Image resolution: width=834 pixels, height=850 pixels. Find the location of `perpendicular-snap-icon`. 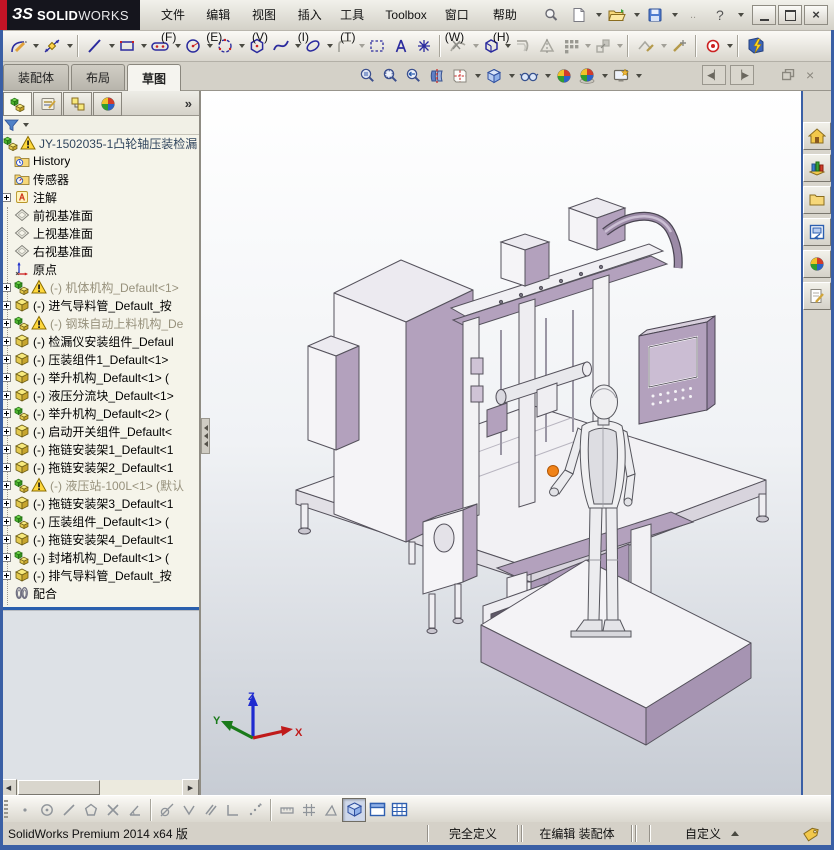

perpendicular-snap-icon is located at coordinates (233, 810).